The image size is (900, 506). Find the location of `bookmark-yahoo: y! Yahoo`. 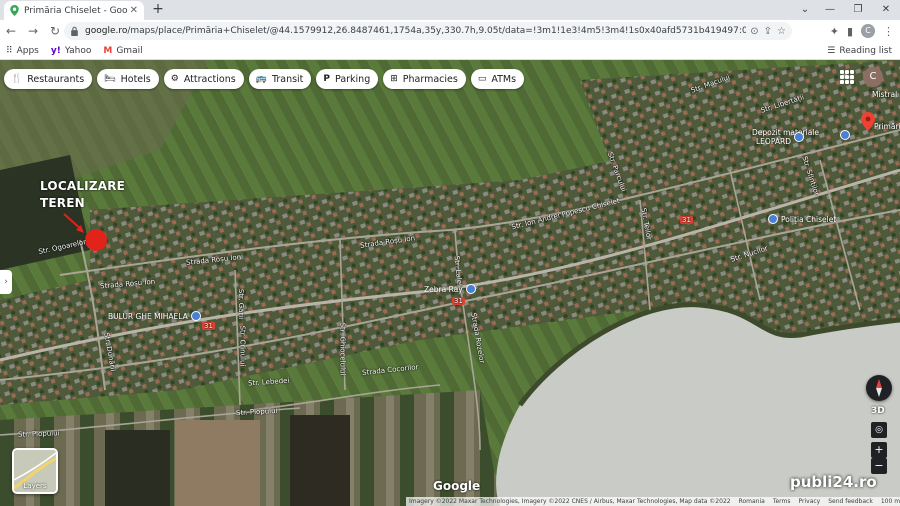

bookmark-yahoo: y! Yahoo is located at coordinates (71, 51).